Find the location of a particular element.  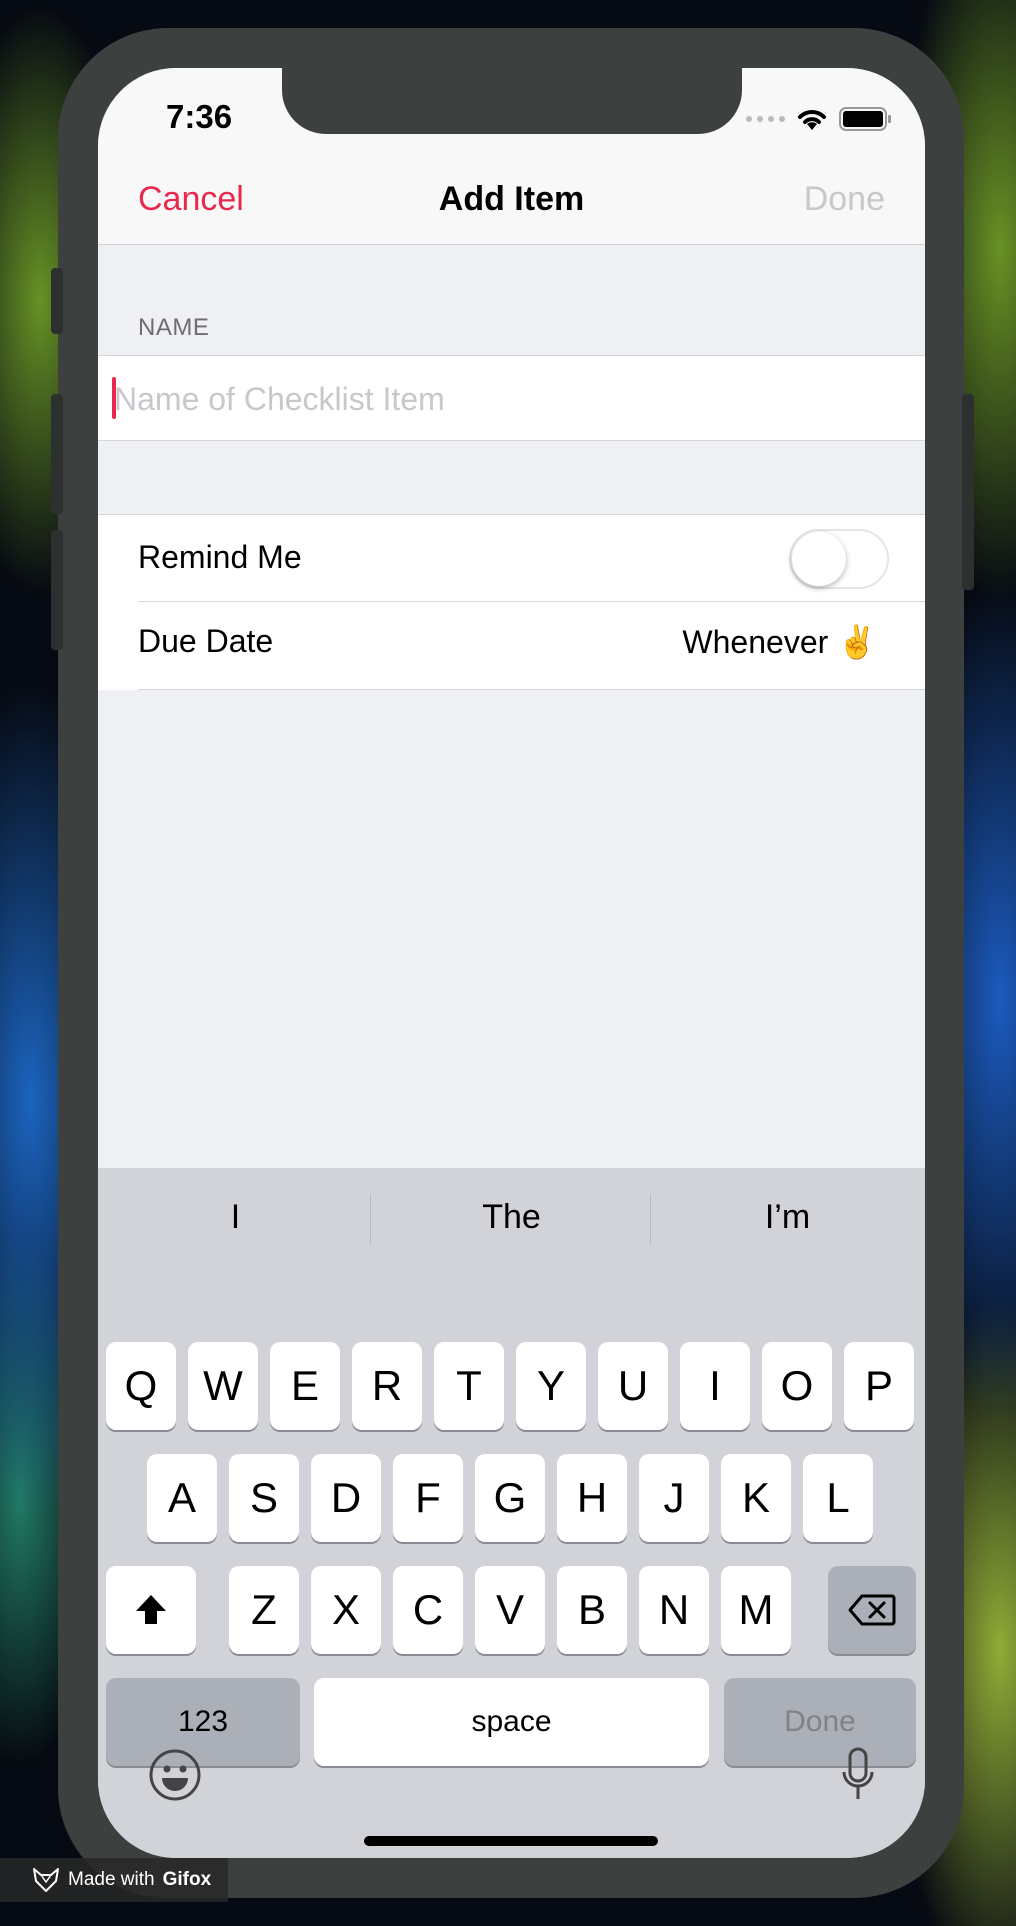

suggestion-divider is located at coordinates (370, 1219).